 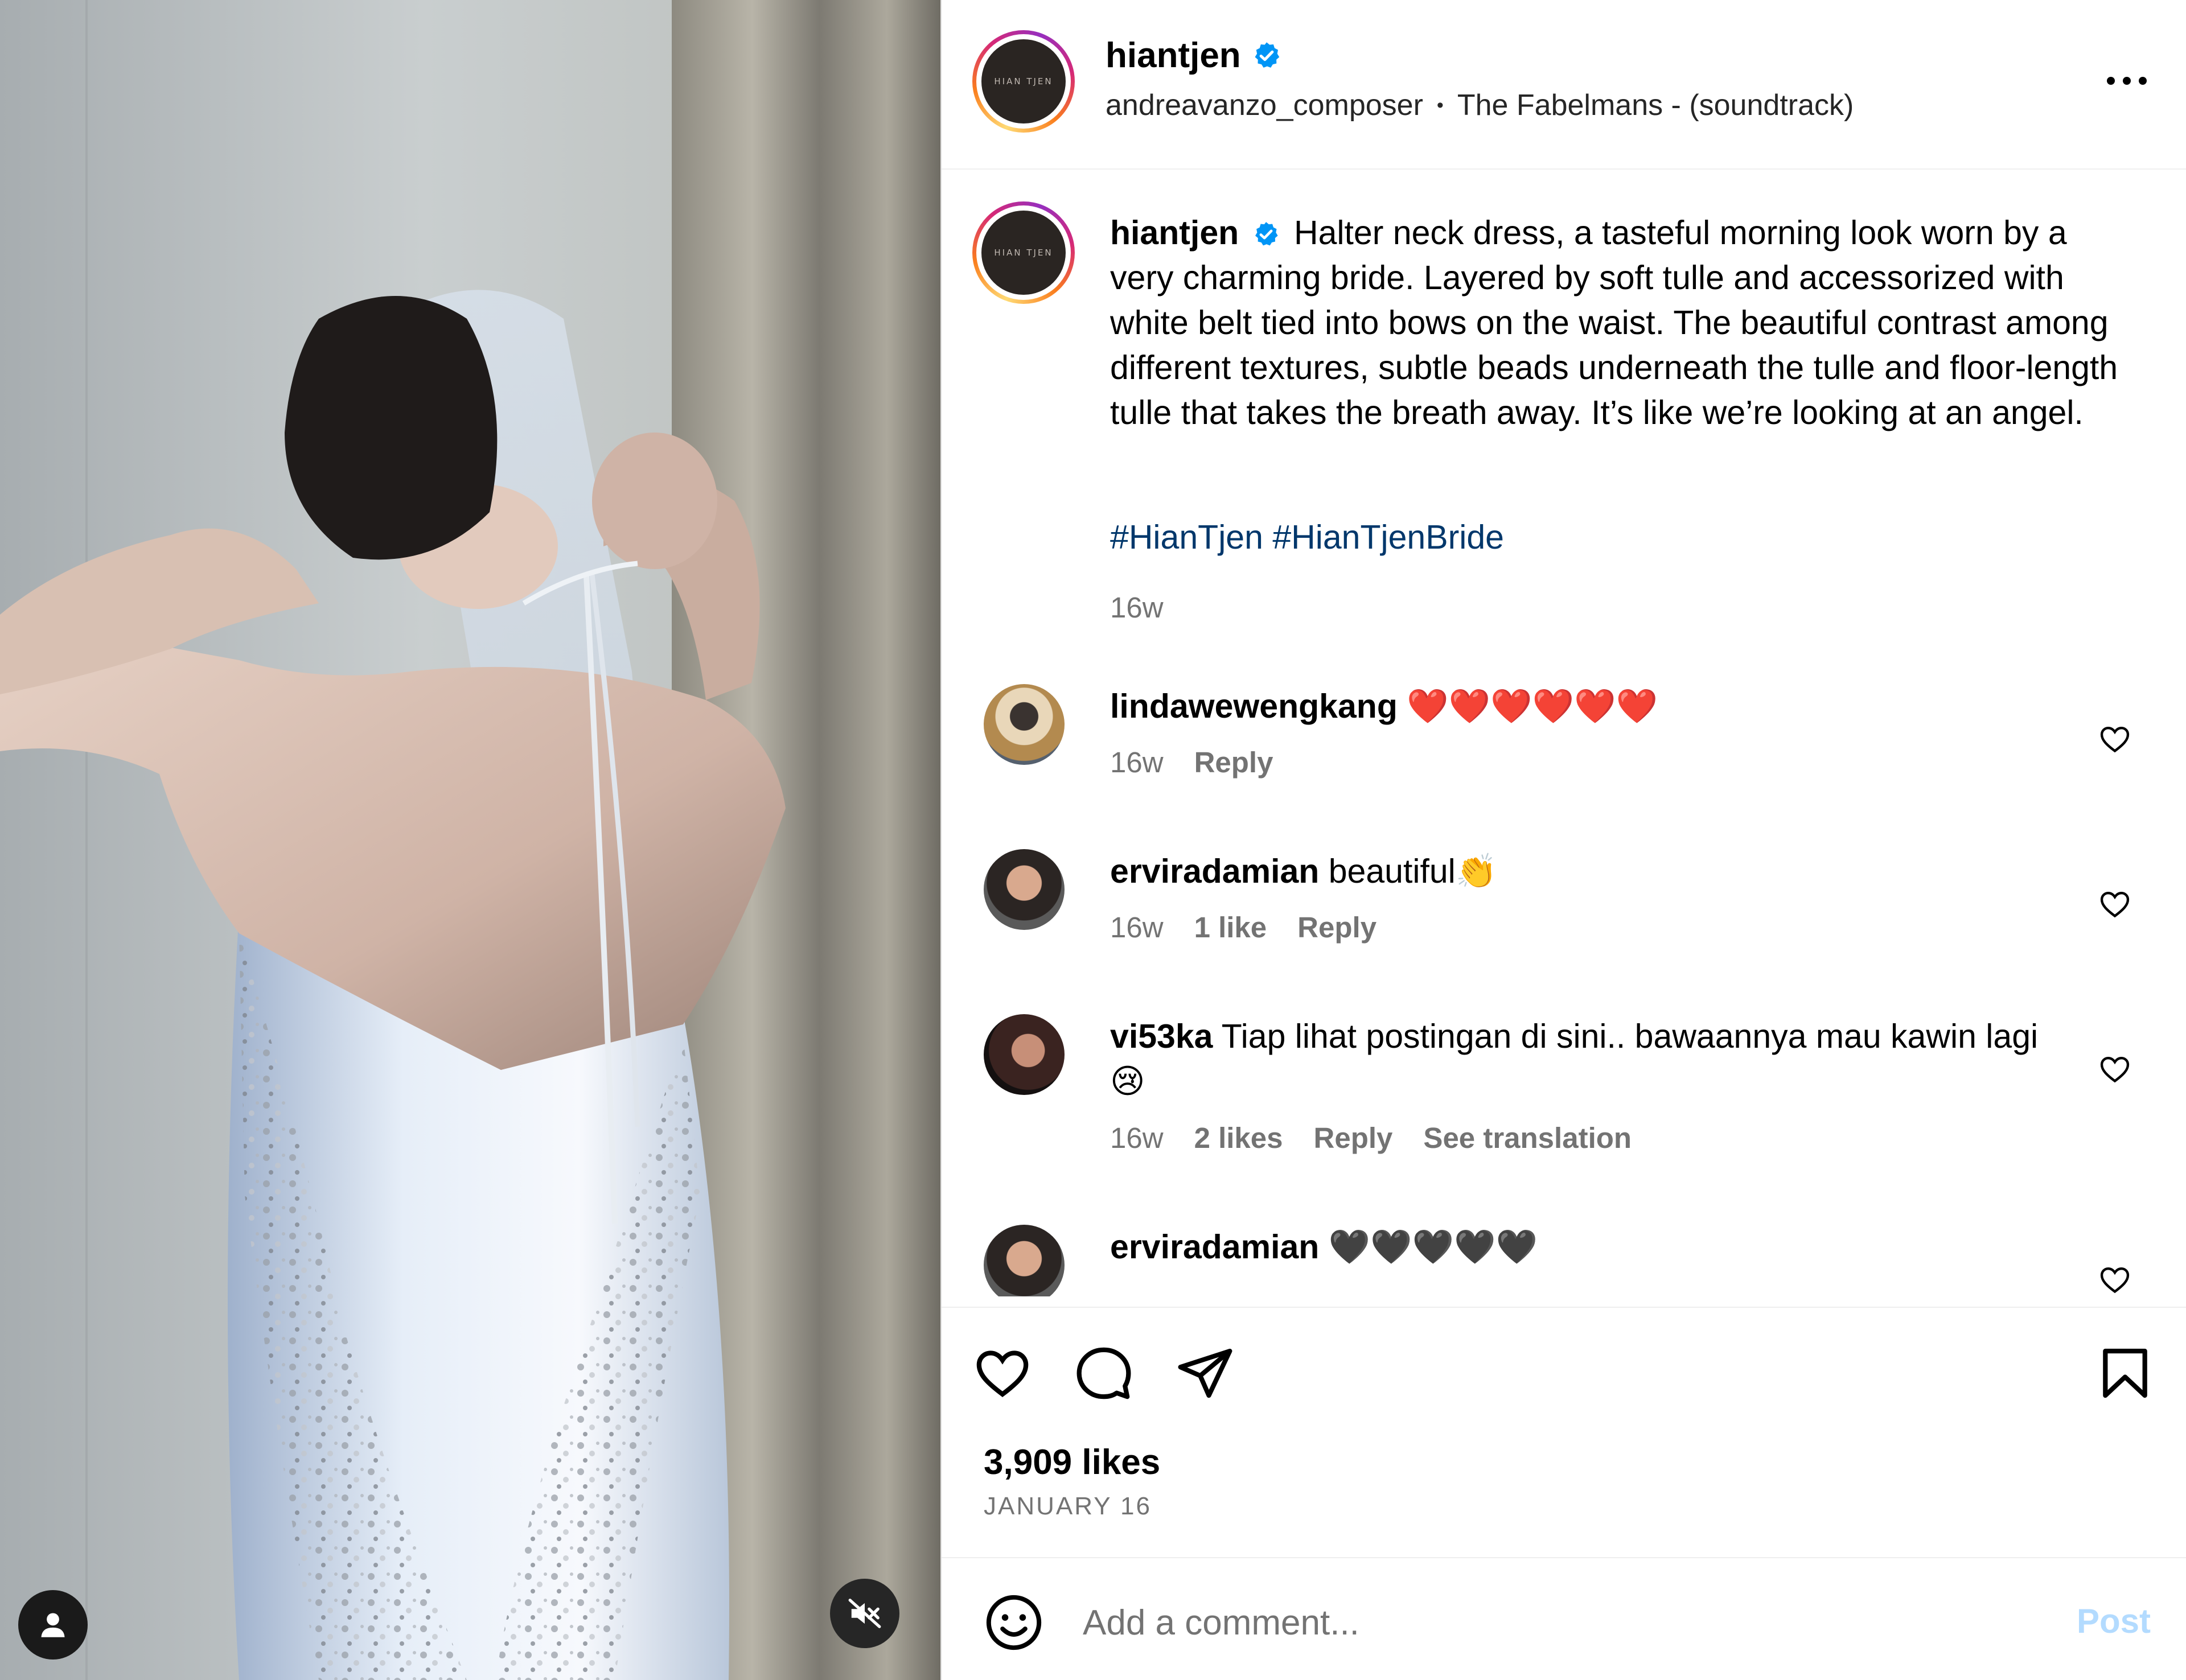 What do you see at coordinates (1594, 1247) in the screenshot?
I see `comment-text: erviradamian 🖤🖤🖤🖤🖤` at bounding box center [1594, 1247].